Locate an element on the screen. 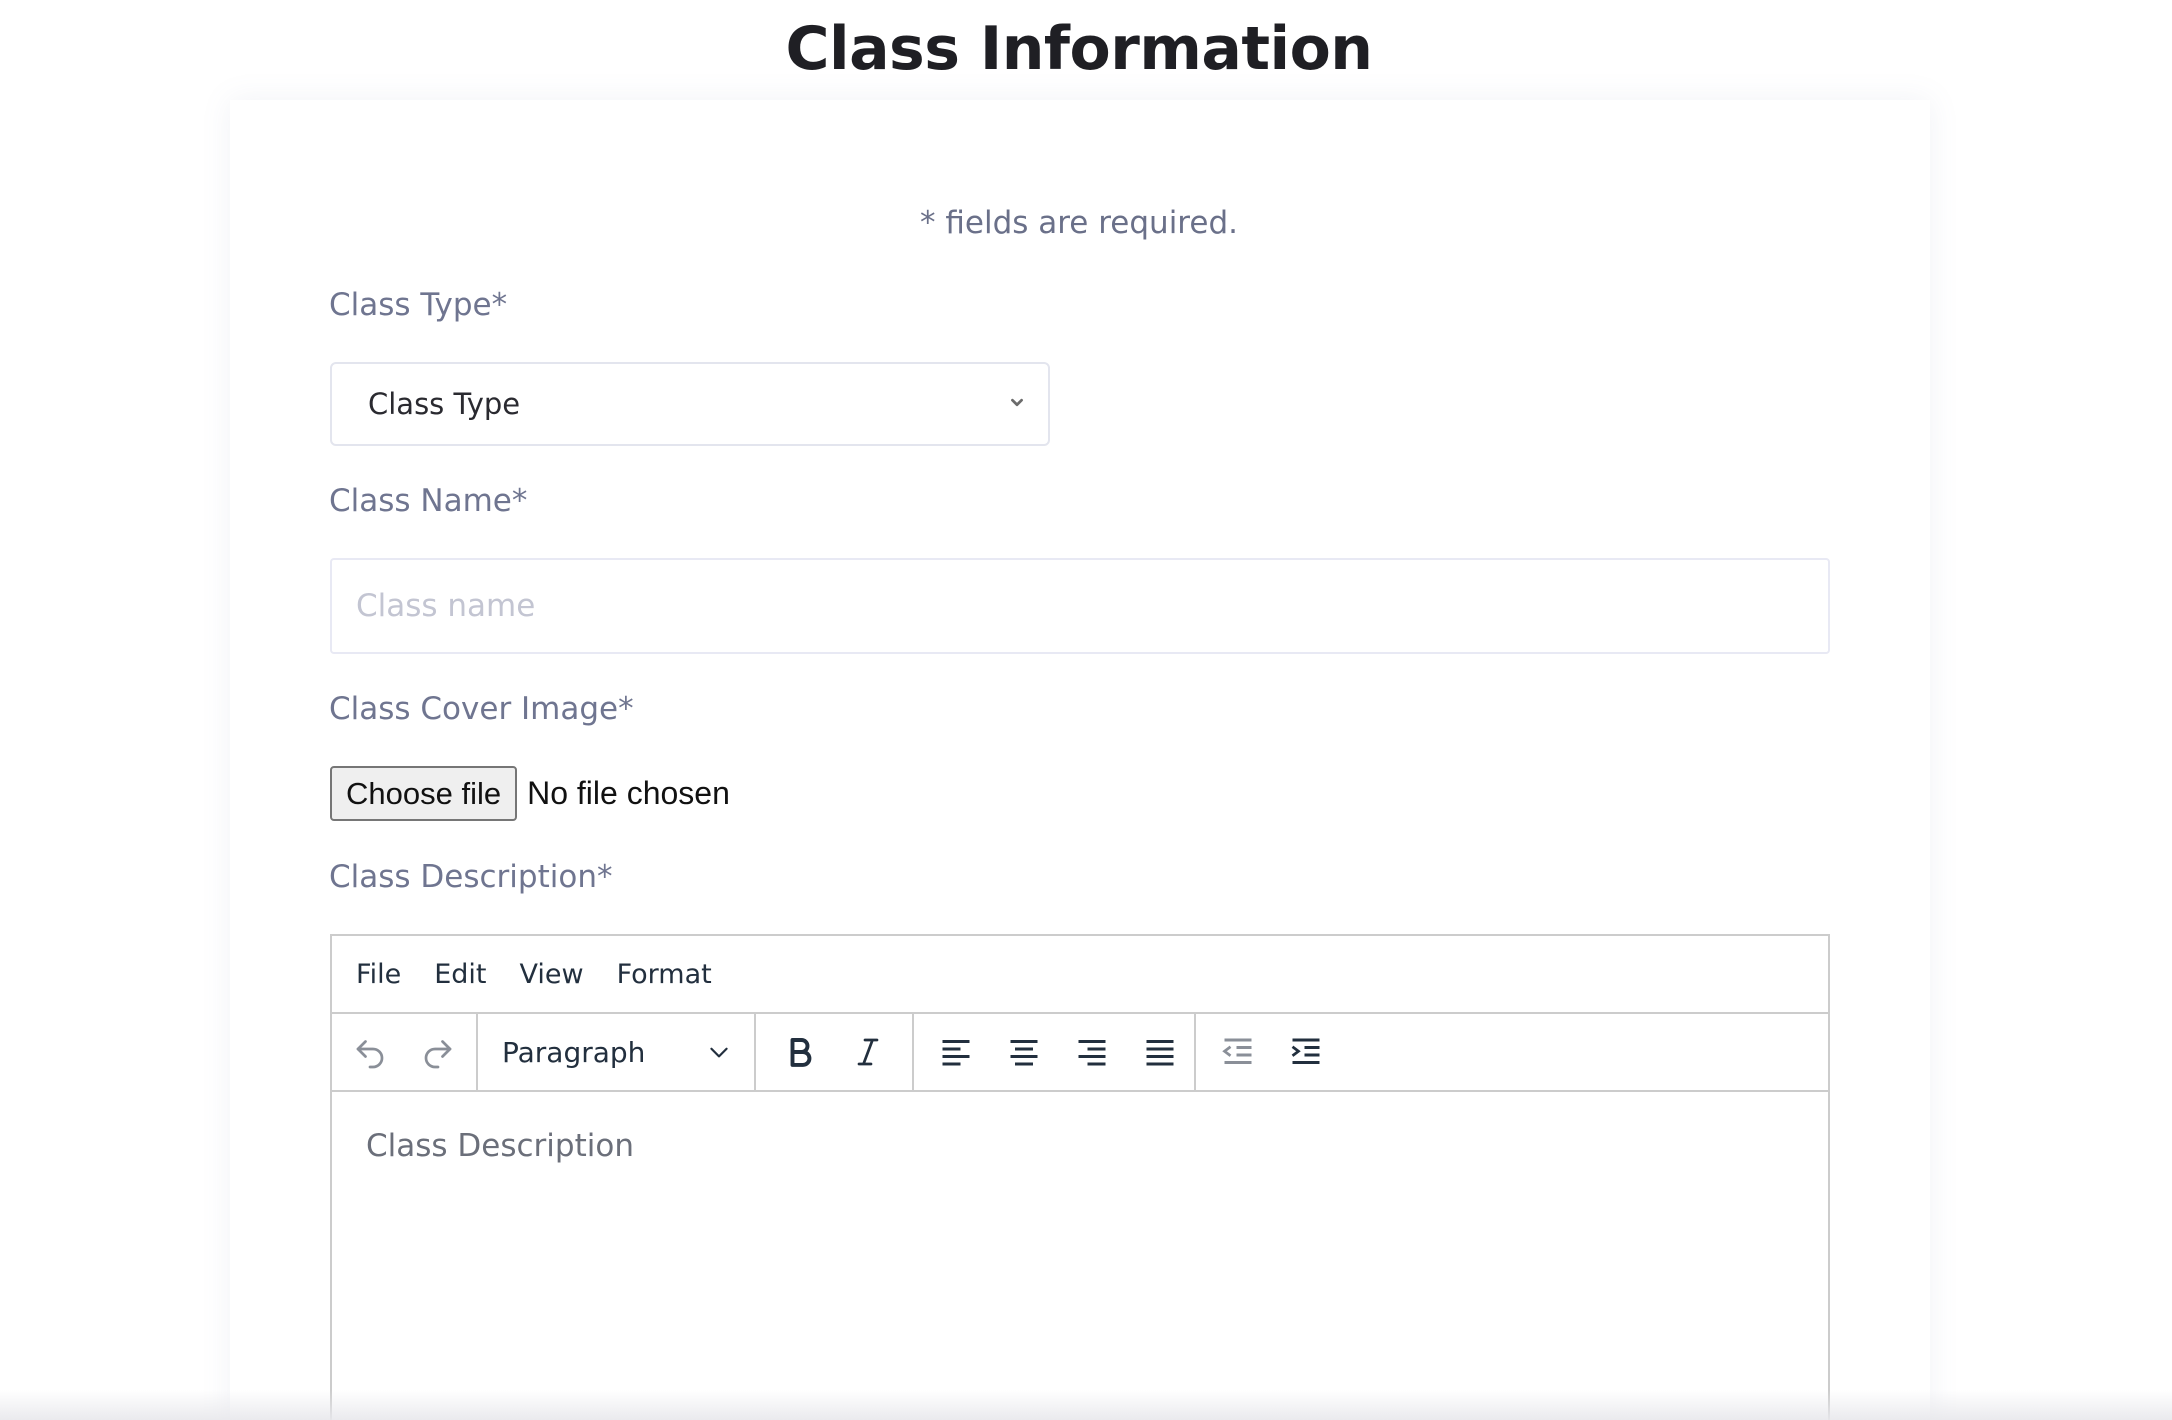 This screenshot has width=2172, height=1420. history-group is located at coordinates (405, 1052).